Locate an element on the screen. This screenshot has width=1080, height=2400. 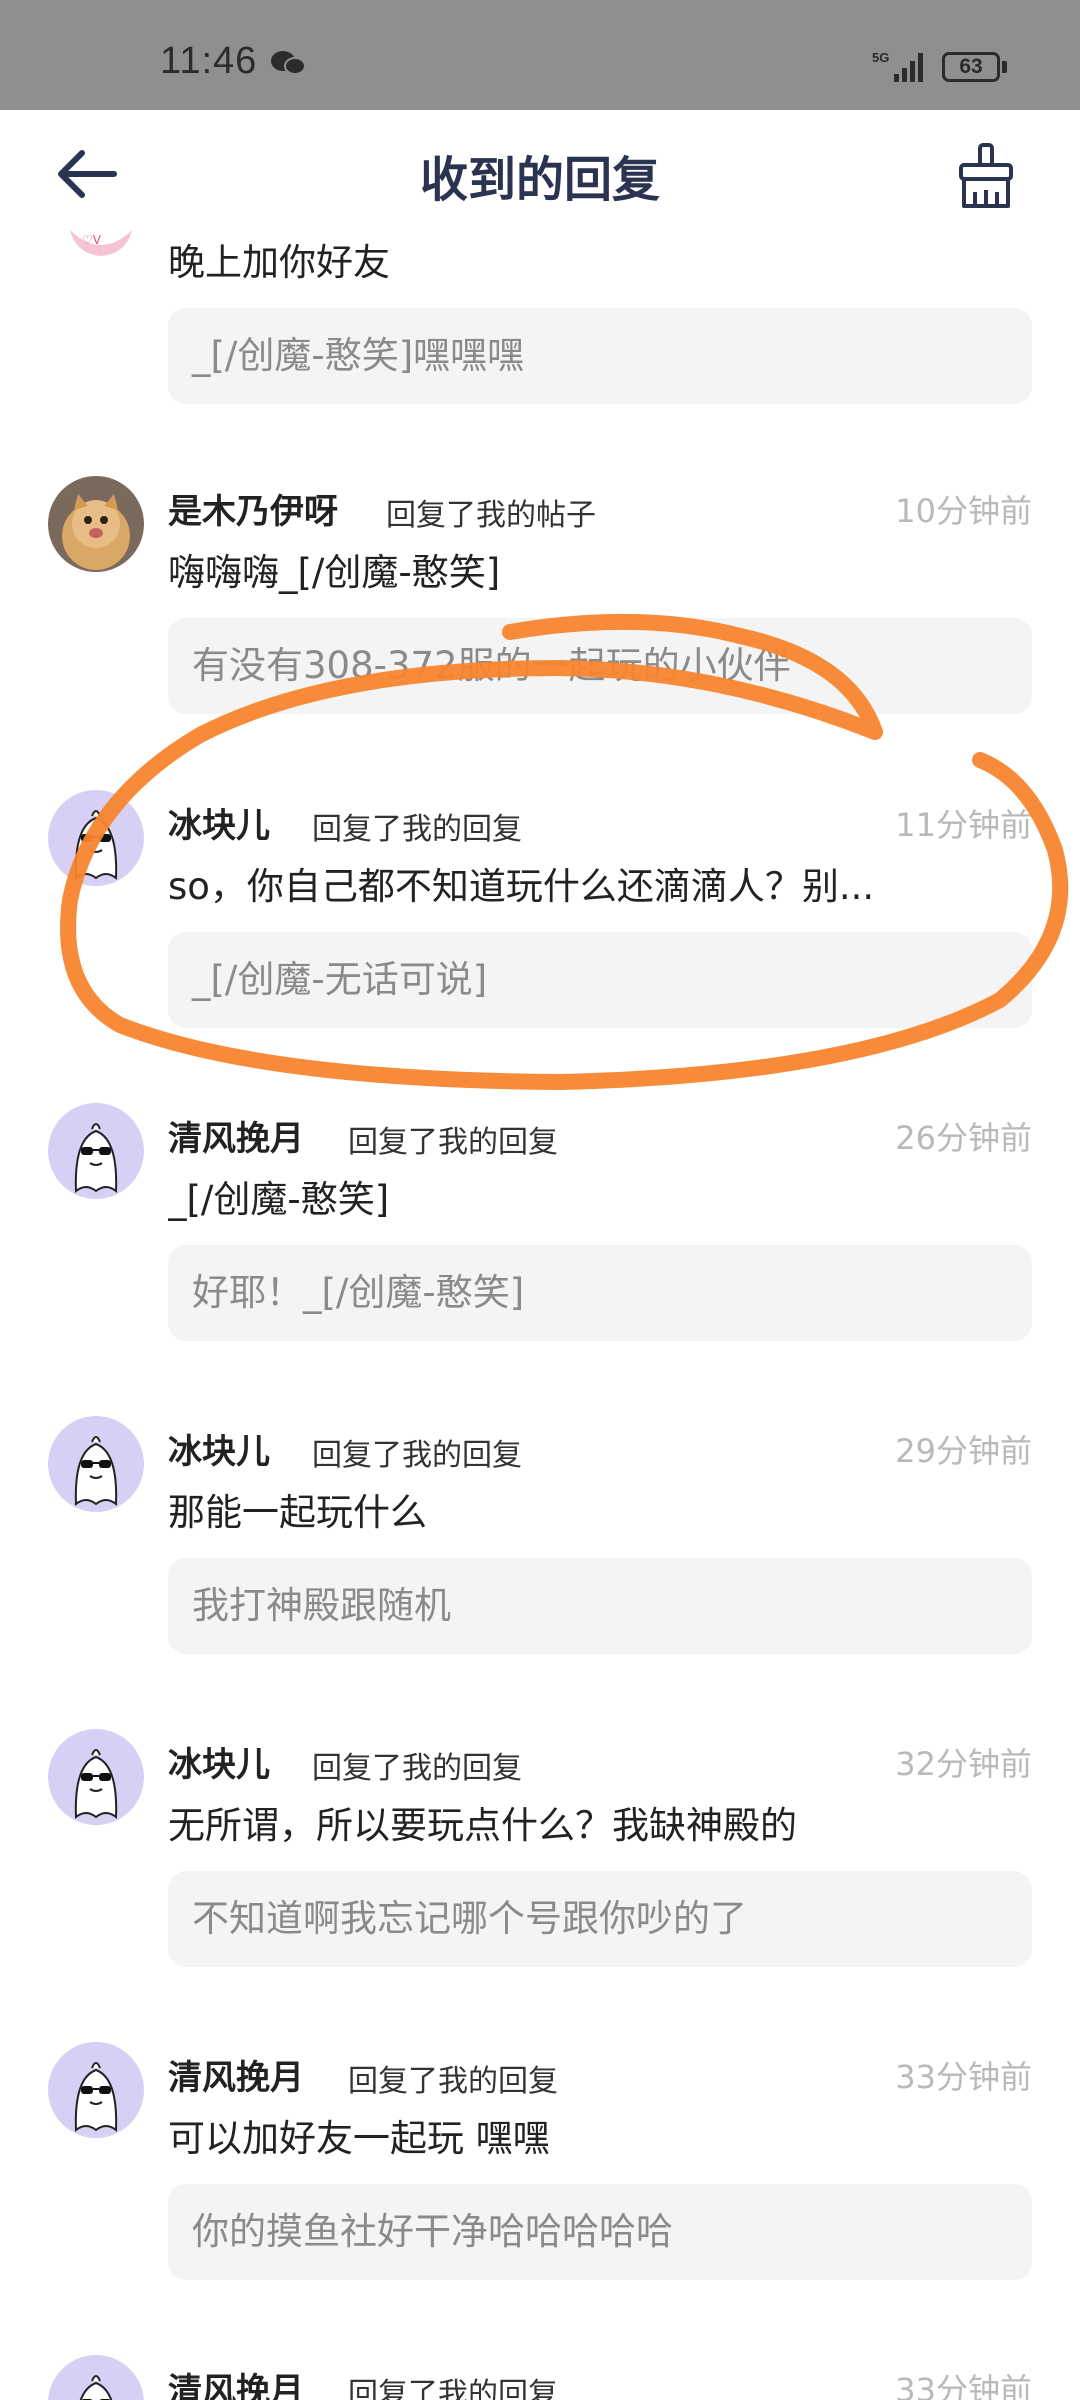
status-bar: 11:46 5G 63 is located at coordinates (540, 55).